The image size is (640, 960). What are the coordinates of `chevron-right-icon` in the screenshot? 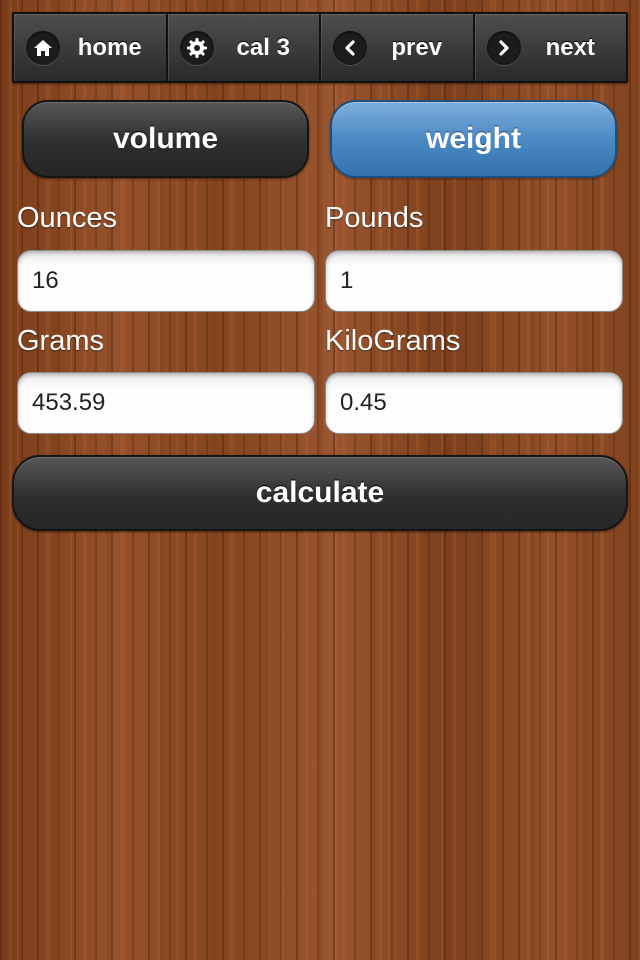 It's located at (503, 47).